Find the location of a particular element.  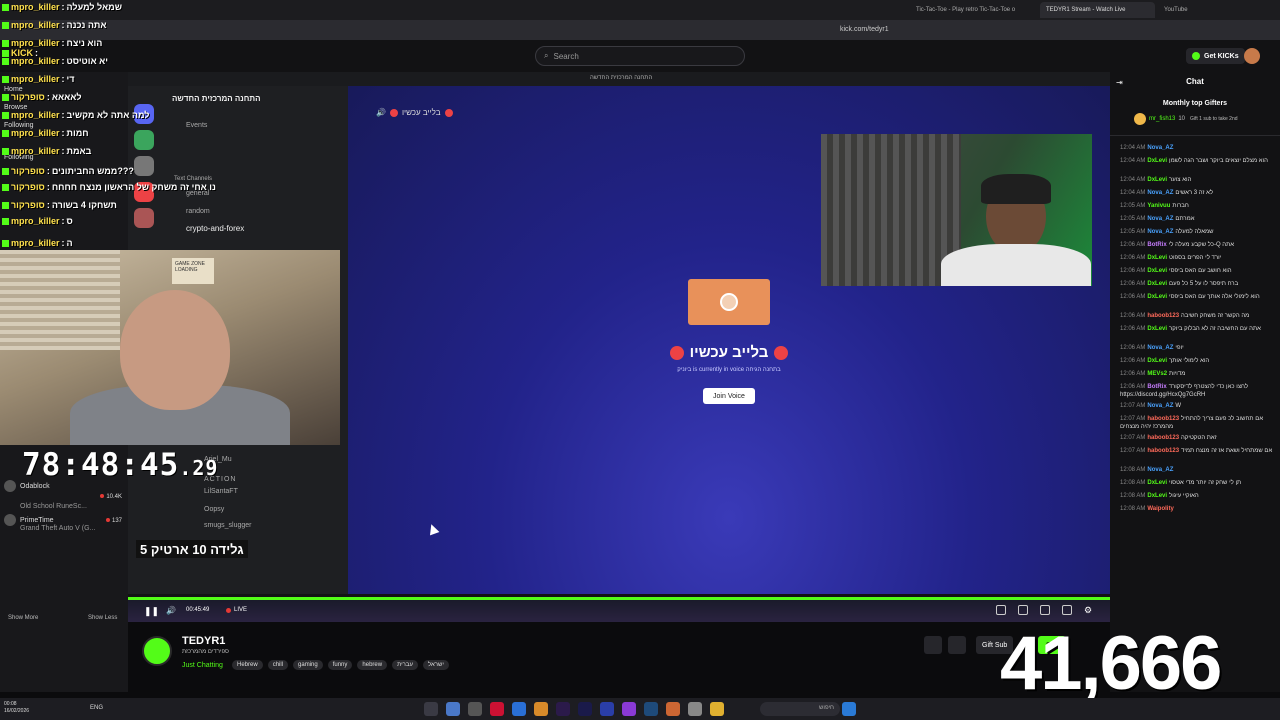

show-less-link: Show Less is located at coordinates (102, 618).